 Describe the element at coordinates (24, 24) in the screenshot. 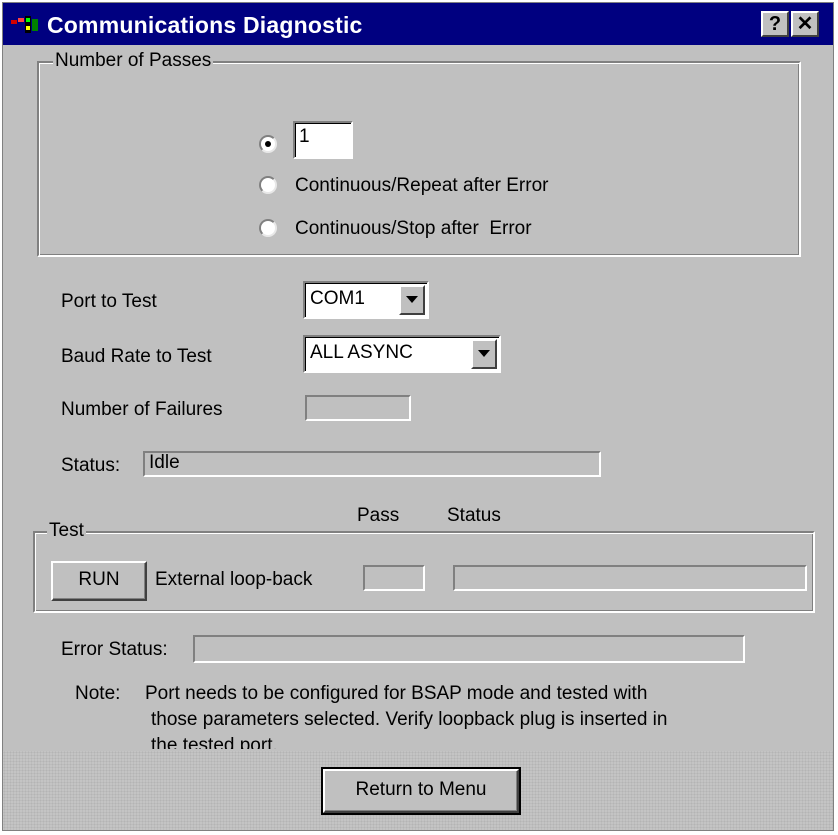

I see `app-icon` at that location.